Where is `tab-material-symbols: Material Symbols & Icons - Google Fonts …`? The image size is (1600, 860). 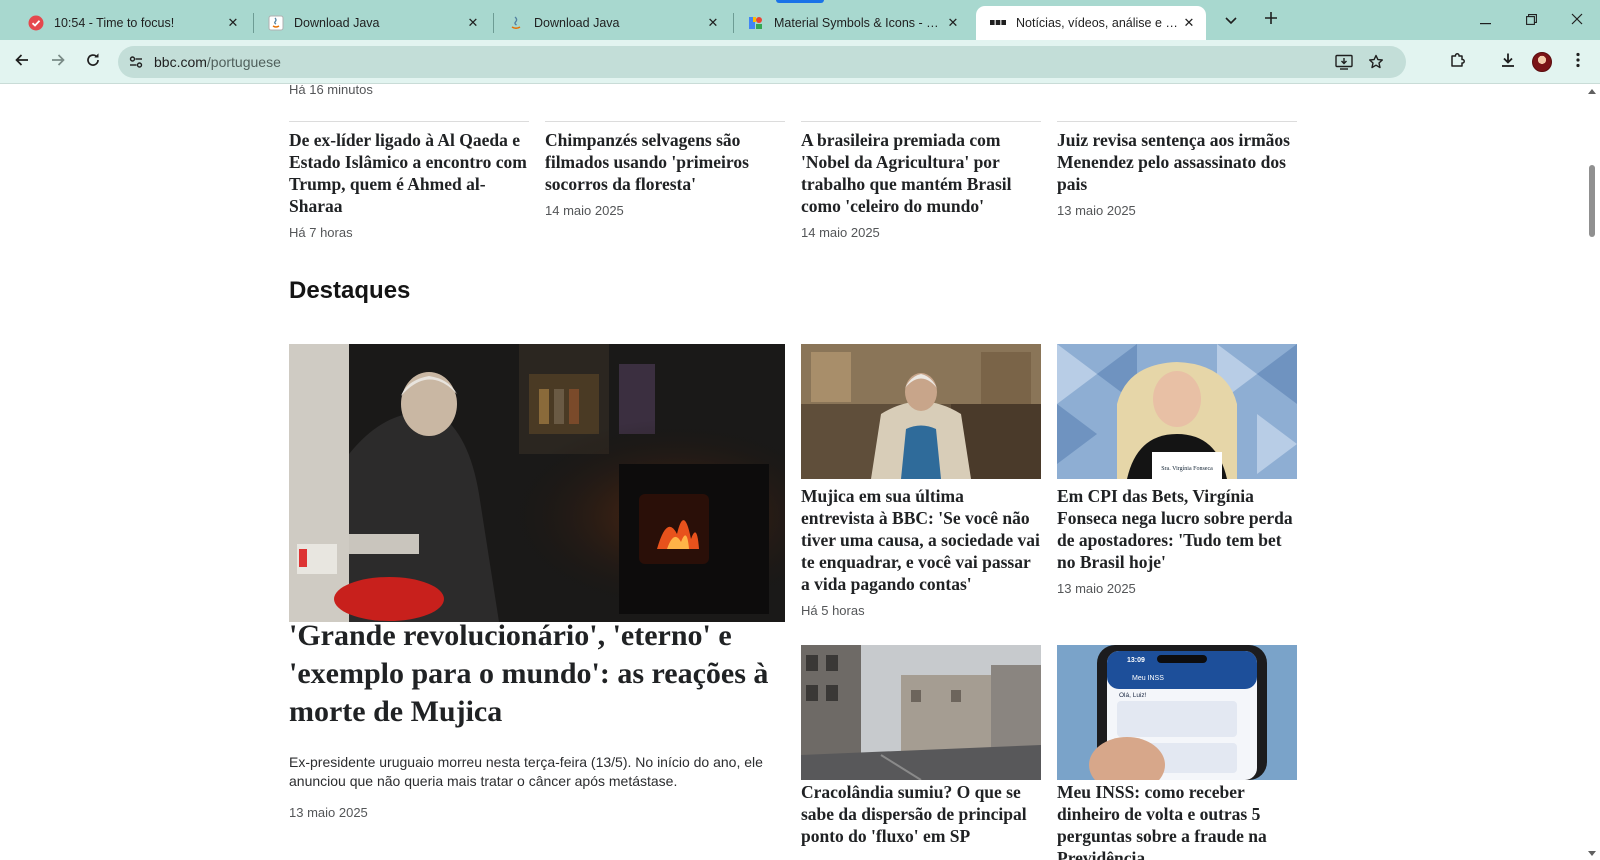 tab-material-symbols: Material Symbols & Icons - Google Fonts … is located at coordinates (852, 23).